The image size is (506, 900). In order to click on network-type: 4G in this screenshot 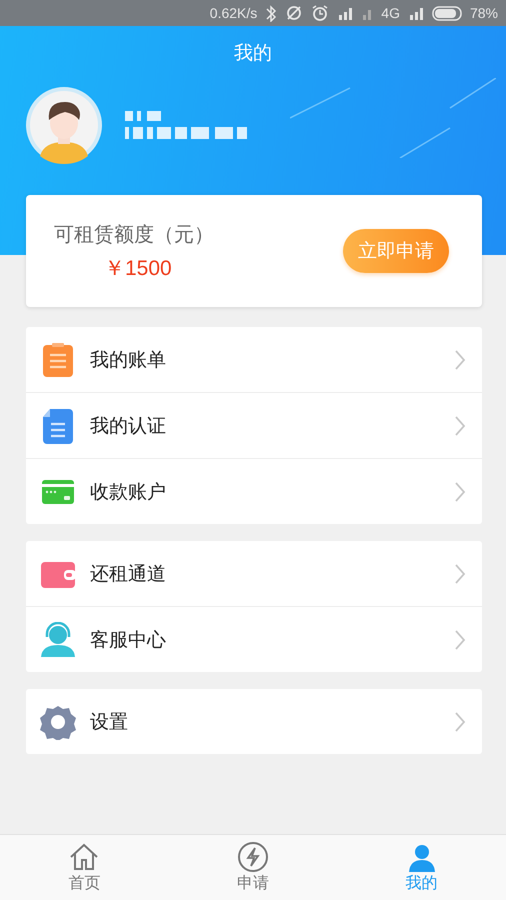, I will do `click(390, 13)`.